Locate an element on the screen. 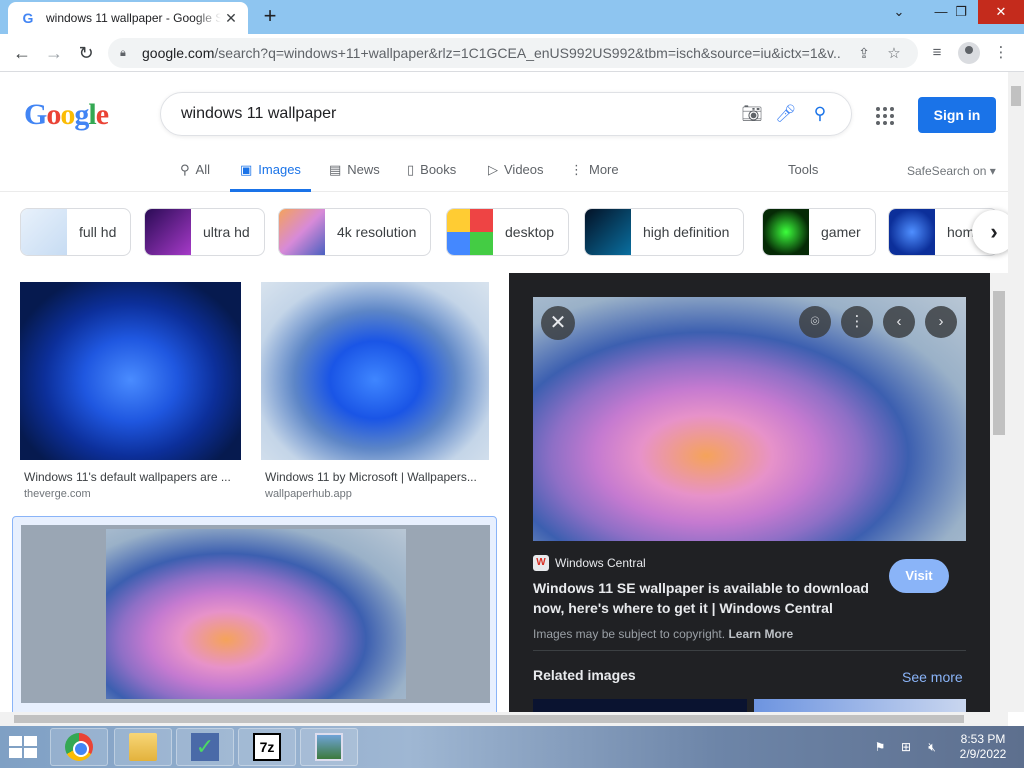  chip-gamer: gamer is located at coordinates (819, 232).